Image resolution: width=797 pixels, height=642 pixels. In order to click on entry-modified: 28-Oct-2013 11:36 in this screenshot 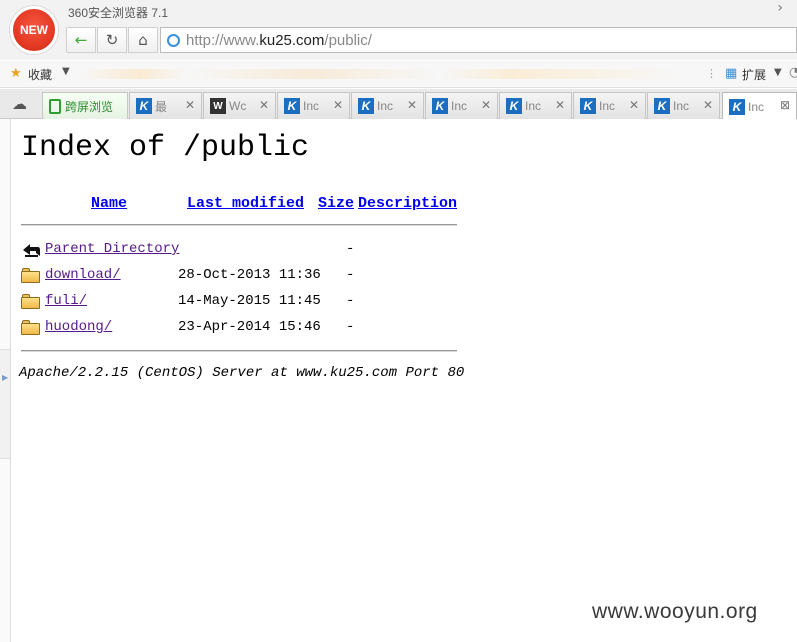, I will do `click(249, 275)`.